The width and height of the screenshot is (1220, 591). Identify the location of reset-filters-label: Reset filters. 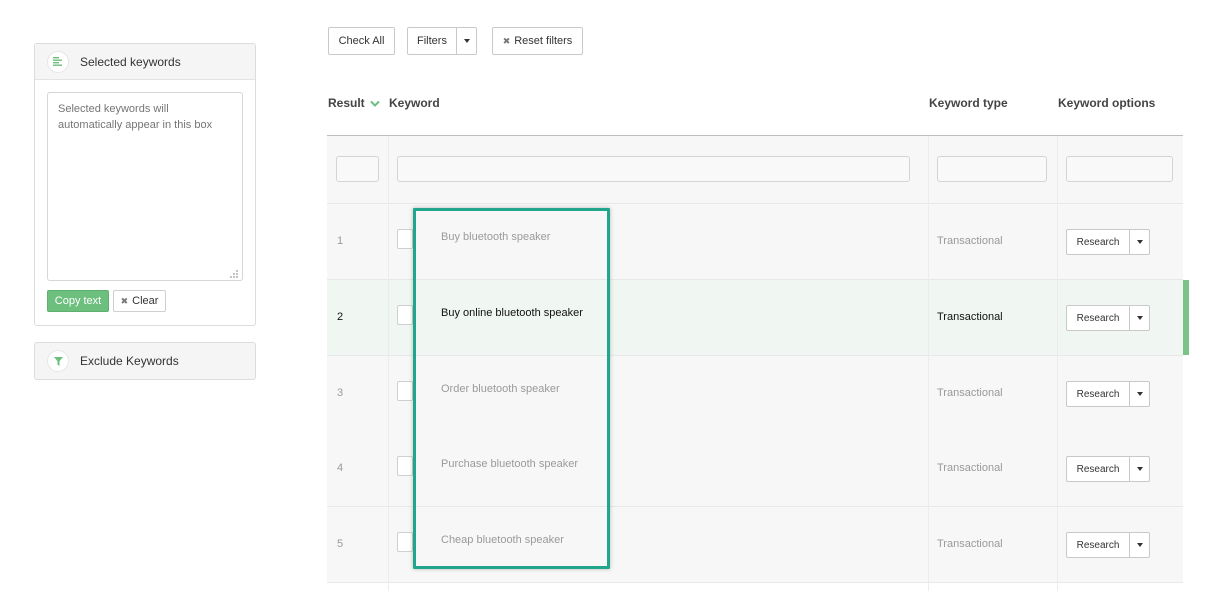
(543, 41).